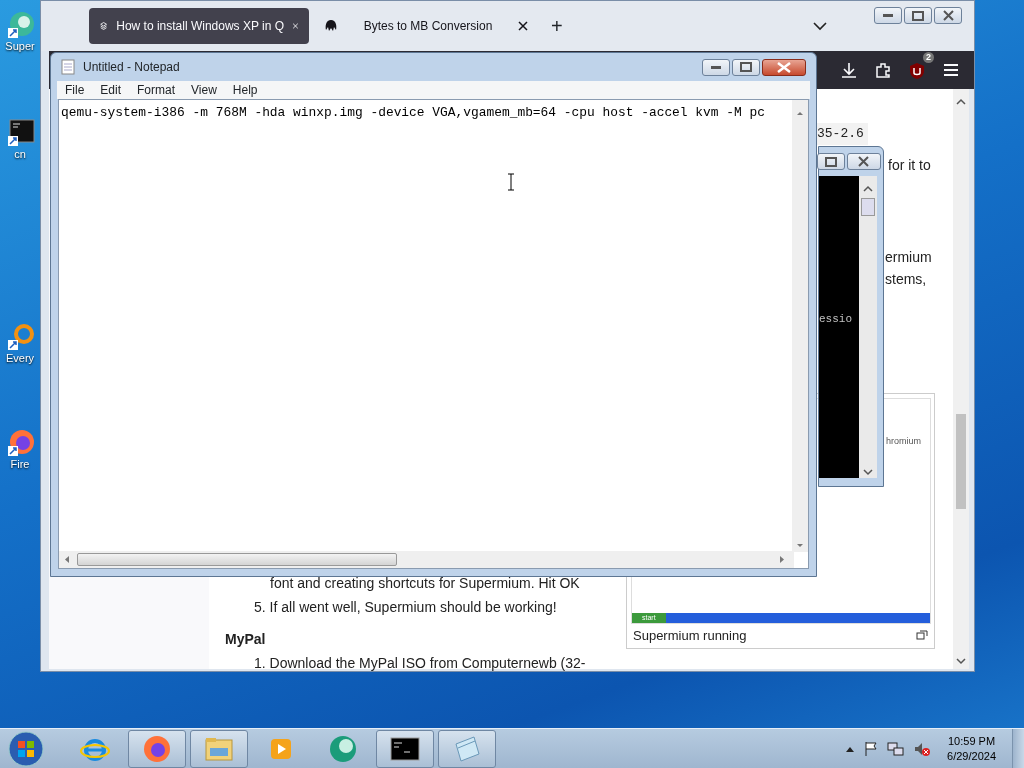  Describe the element at coordinates (819, 26) in the screenshot. I see `chevron-down-icon` at that location.